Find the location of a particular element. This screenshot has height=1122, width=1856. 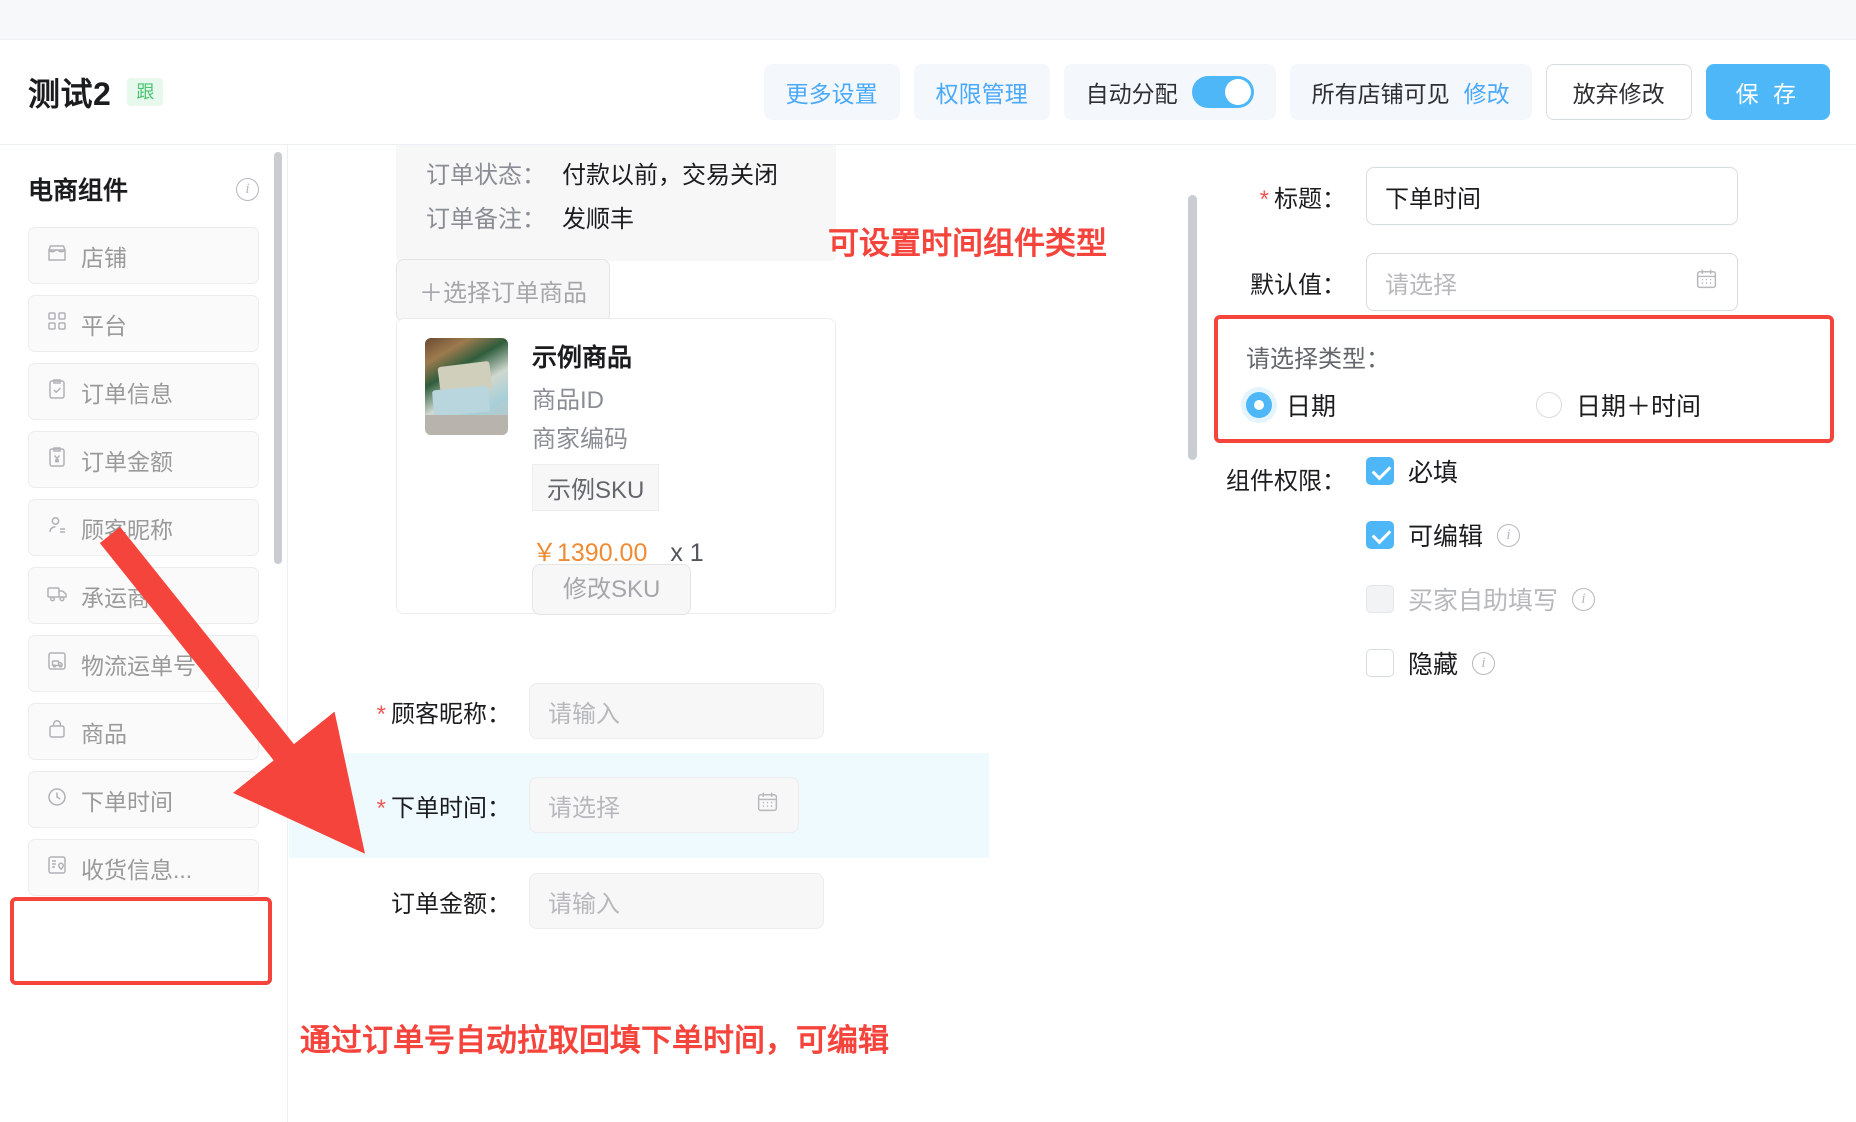

visibility-control: 所有店铺可见 修改 is located at coordinates (1410, 92).